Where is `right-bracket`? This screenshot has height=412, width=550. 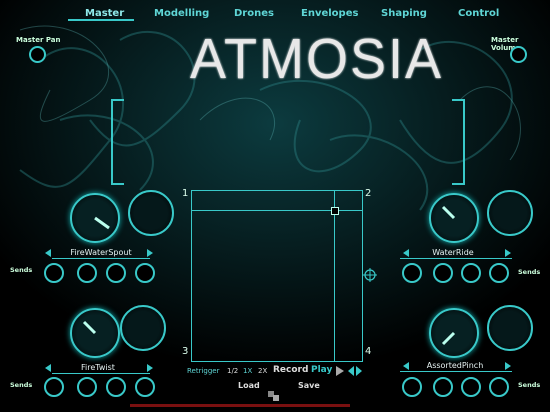 right-bracket is located at coordinates (458, 142).